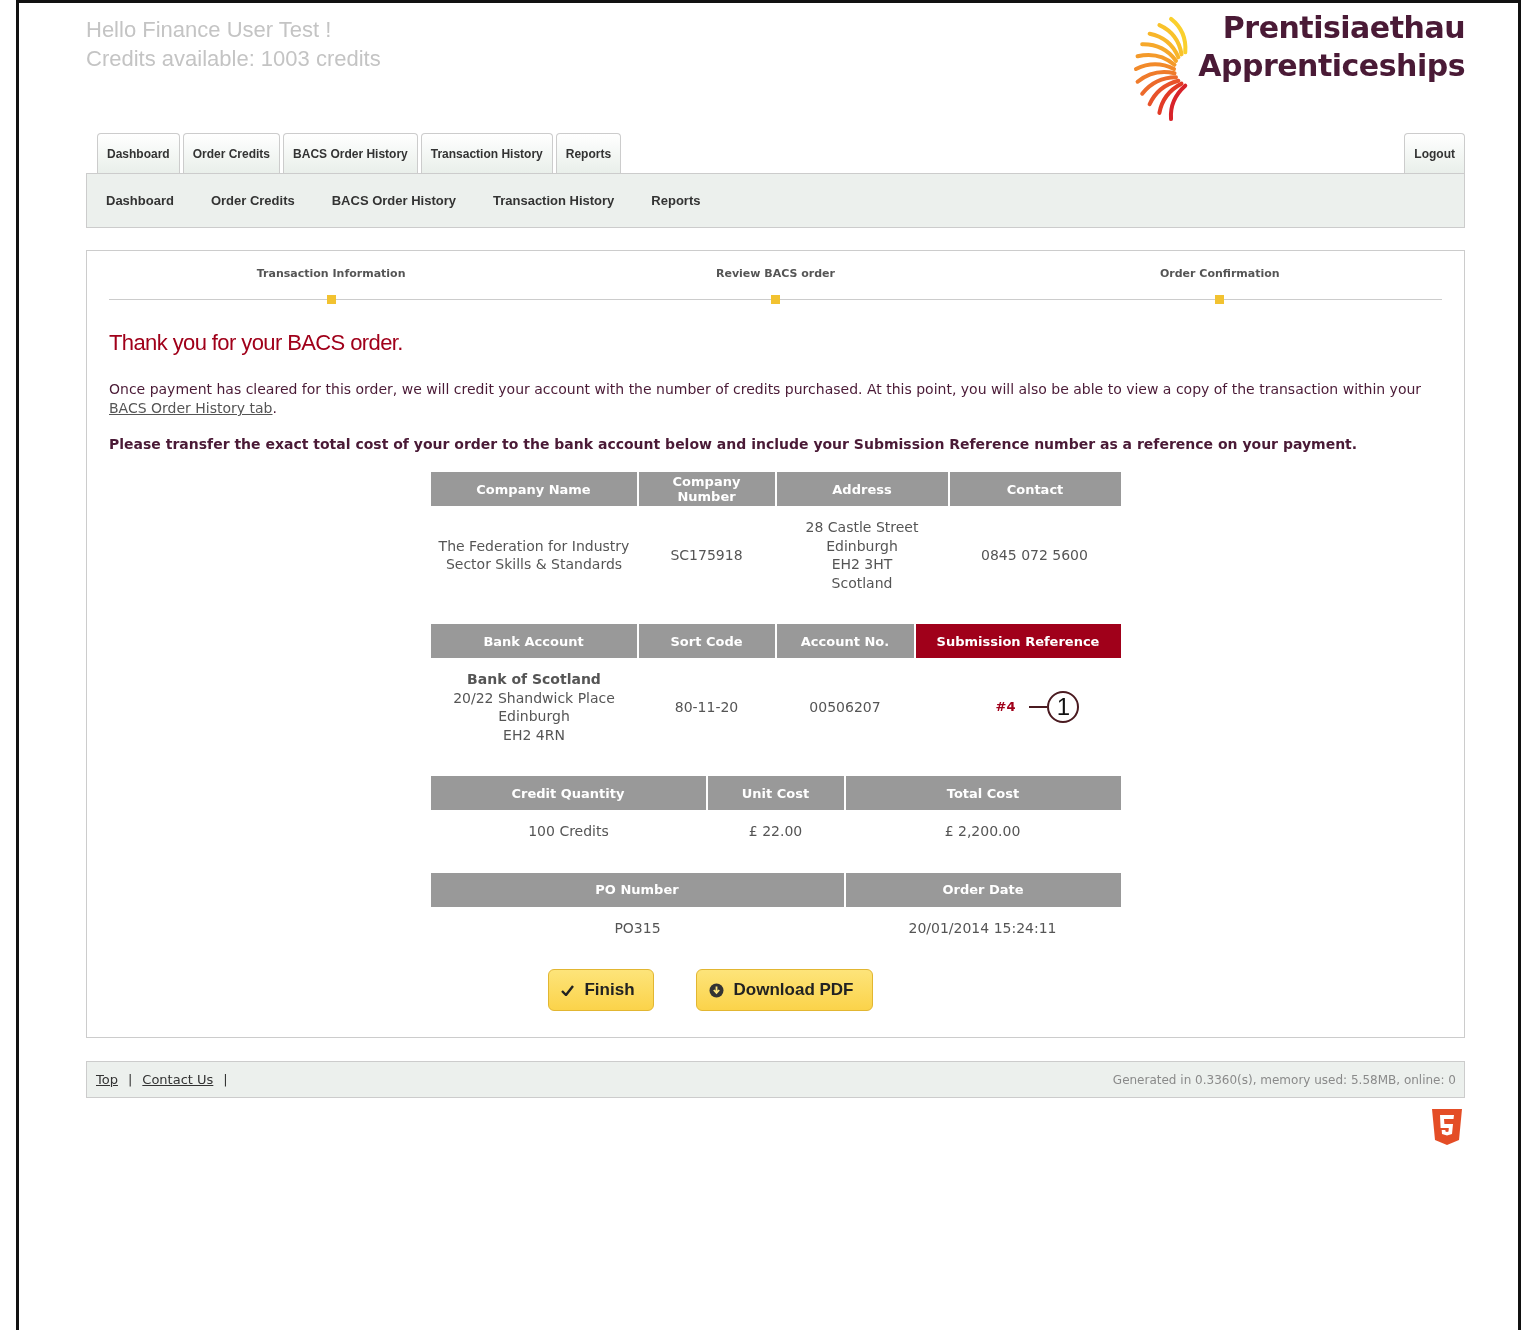 The image size is (1538, 1336). I want to click on download-button: Download PDF, so click(784, 990).